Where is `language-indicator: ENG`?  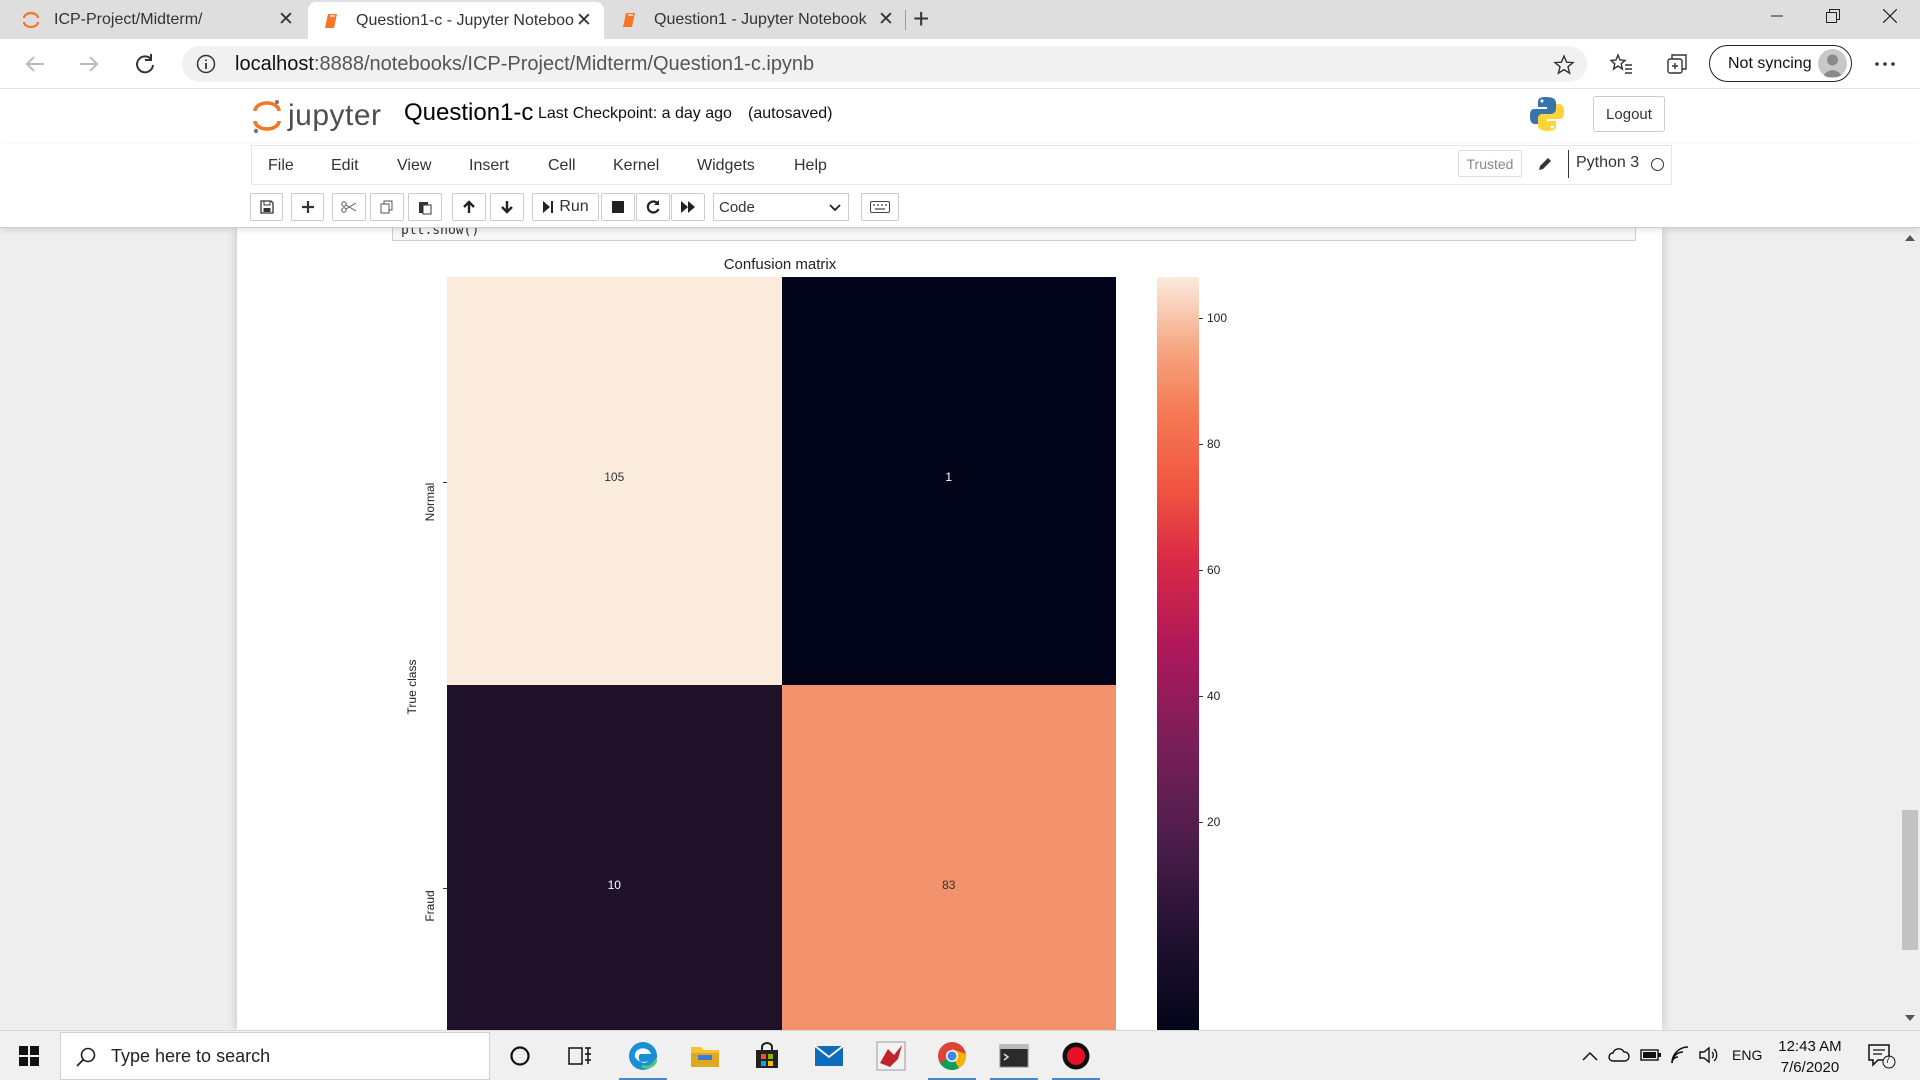
language-indicator: ENG is located at coordinates (1747, 1055).